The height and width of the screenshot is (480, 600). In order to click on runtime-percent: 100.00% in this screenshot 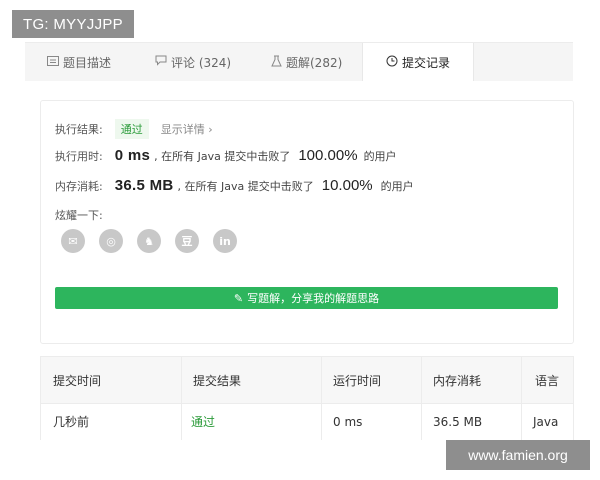, I will do `click(328, 155)`.